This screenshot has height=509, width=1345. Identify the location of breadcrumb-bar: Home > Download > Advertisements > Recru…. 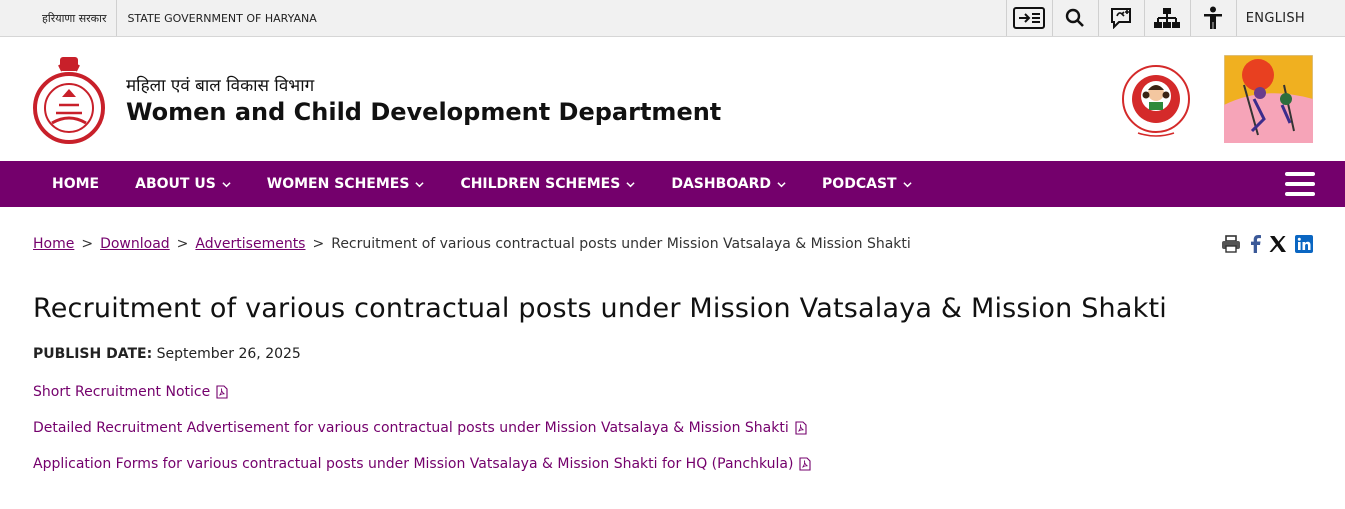
(672, 244).